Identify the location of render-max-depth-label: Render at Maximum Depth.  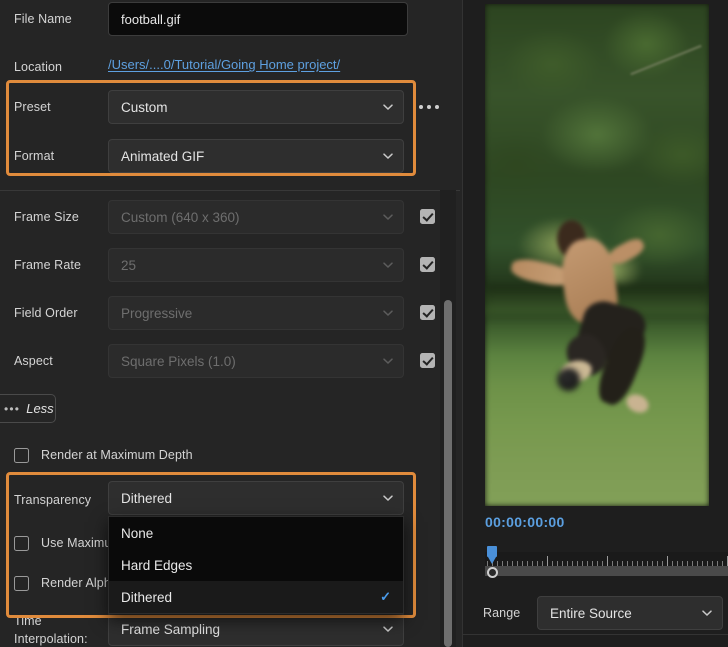
(117, 455).